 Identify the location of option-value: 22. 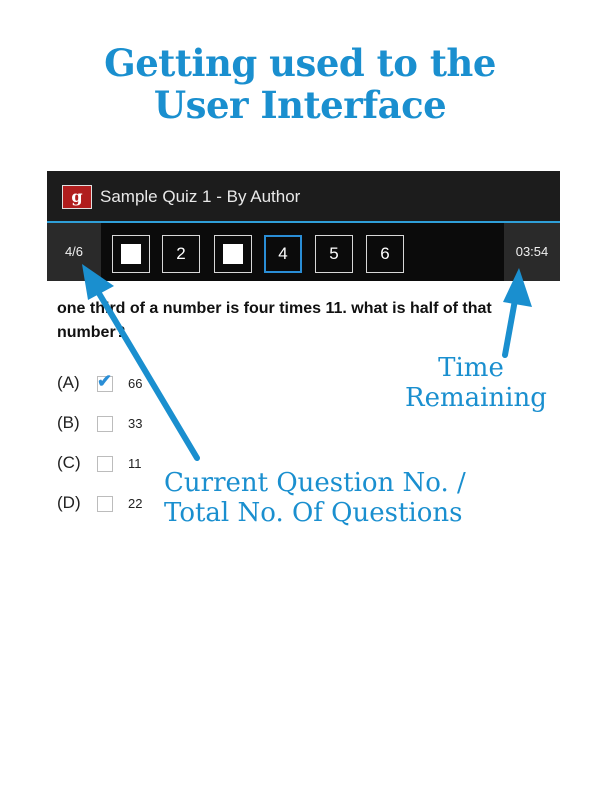
(135, 503).